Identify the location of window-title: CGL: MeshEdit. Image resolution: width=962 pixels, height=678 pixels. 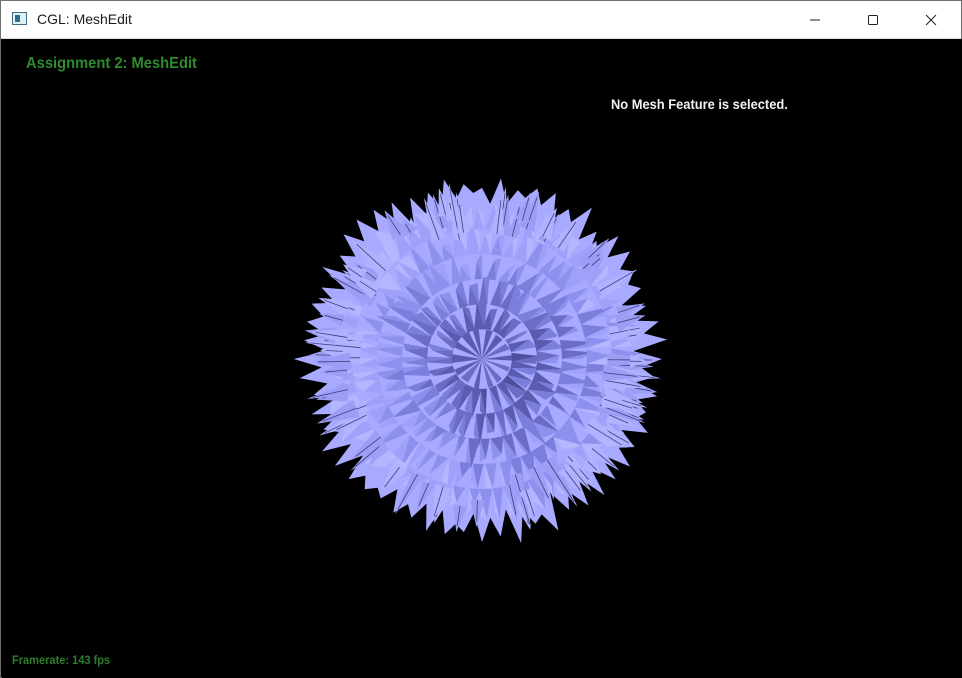
(84, 19).